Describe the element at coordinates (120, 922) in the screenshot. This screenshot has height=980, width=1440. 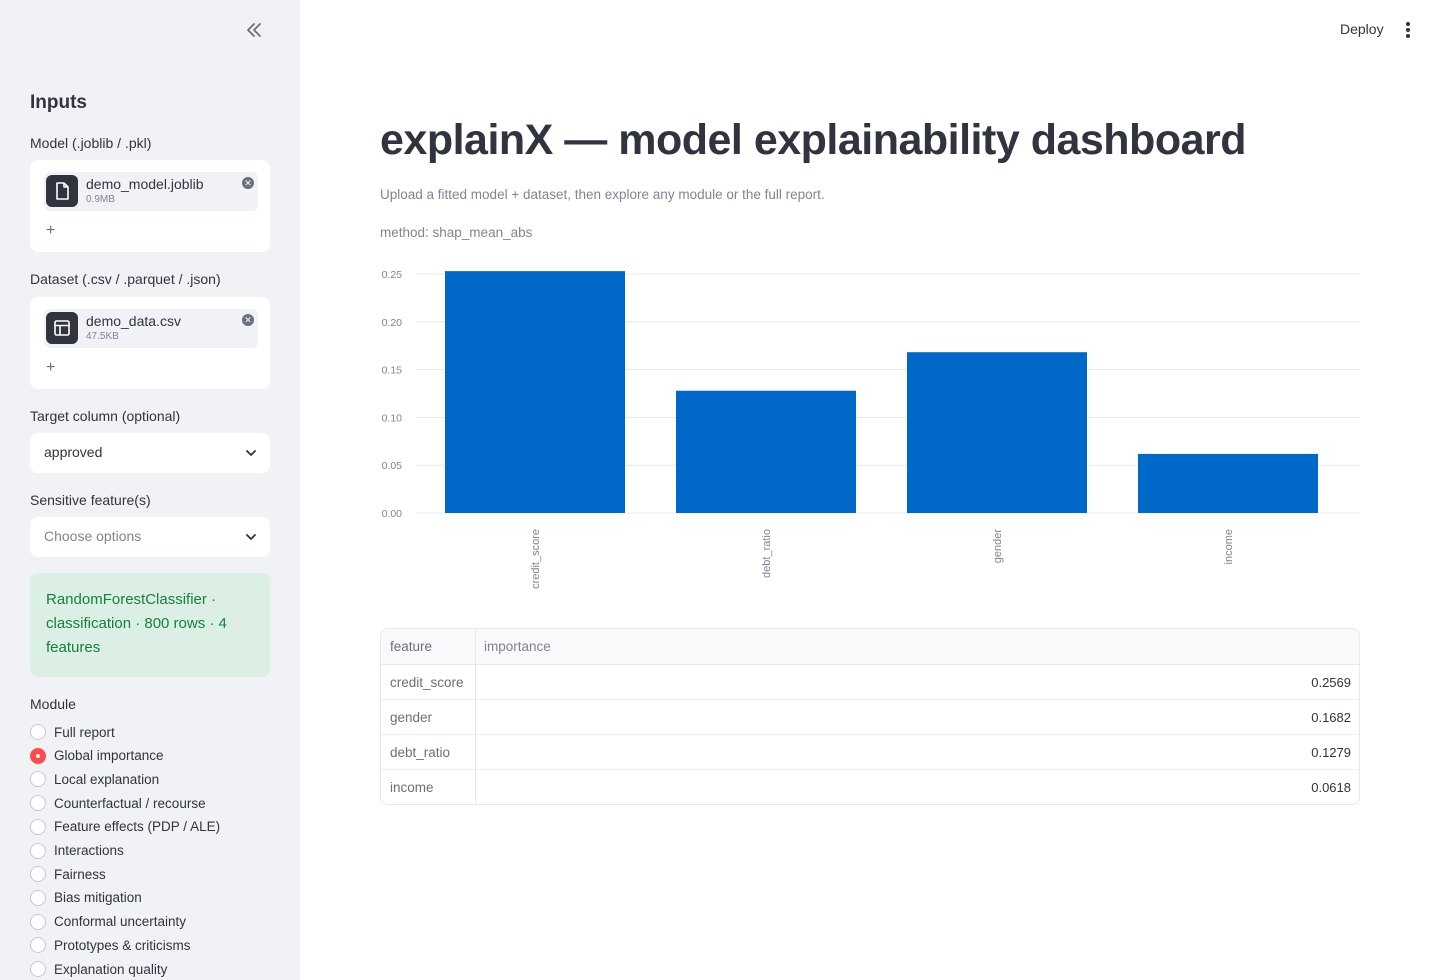
I see `module-option-label: Conformal uncertainty` at that location.